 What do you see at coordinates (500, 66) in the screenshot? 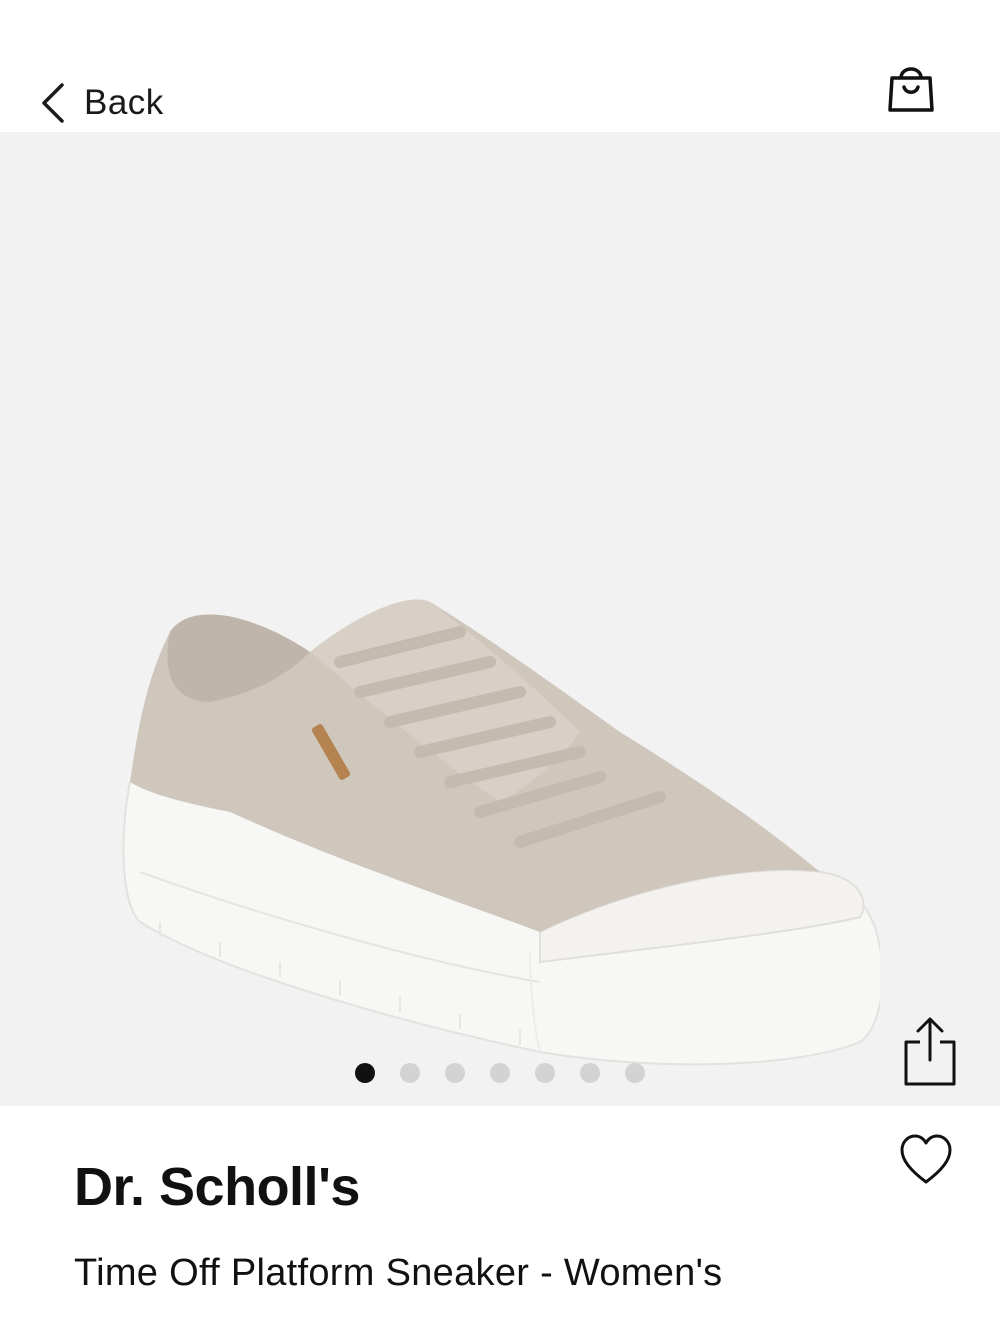
I see `top-navigation-bar: Back` at bounding box center [500, 66].